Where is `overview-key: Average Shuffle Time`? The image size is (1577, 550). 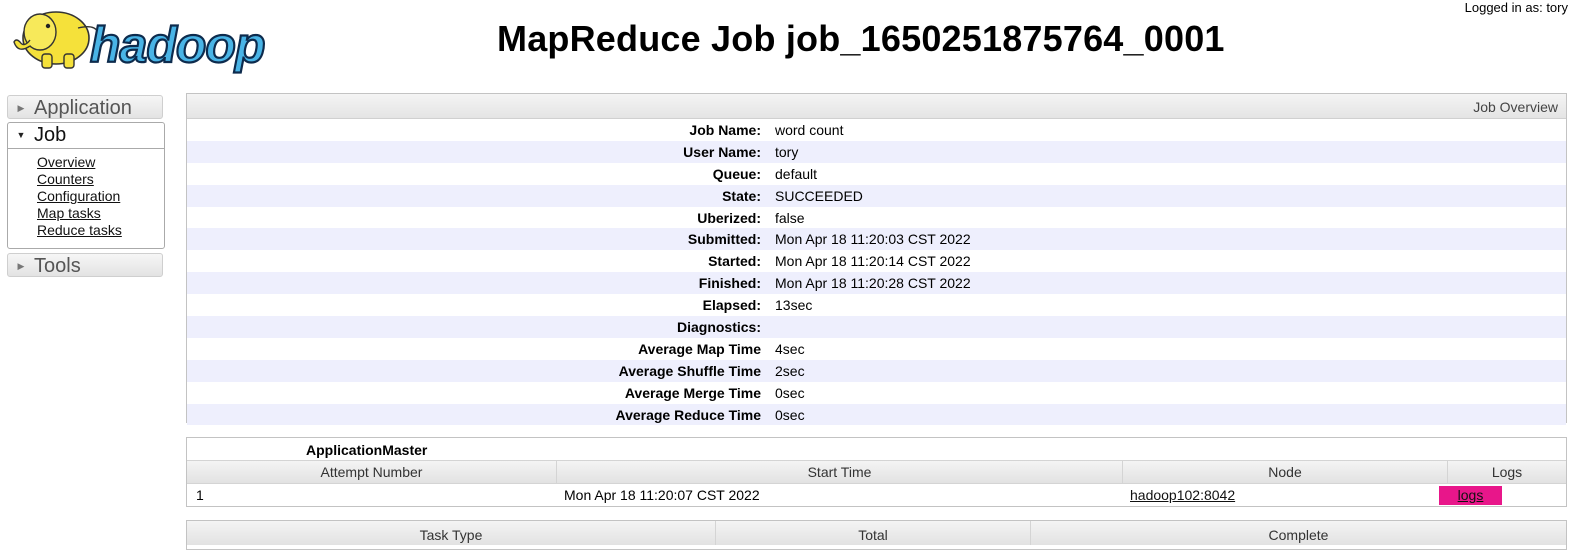
overview-key: Average Shuffle Time is located at coordinates (689, 370).